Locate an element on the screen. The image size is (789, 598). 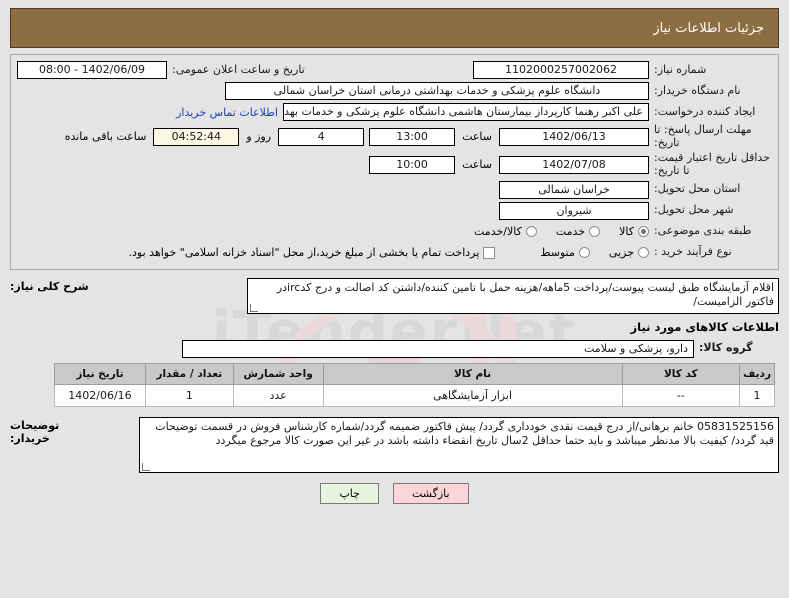
city-label: شهر محل تحویل: is located at coordinates (694, 210).